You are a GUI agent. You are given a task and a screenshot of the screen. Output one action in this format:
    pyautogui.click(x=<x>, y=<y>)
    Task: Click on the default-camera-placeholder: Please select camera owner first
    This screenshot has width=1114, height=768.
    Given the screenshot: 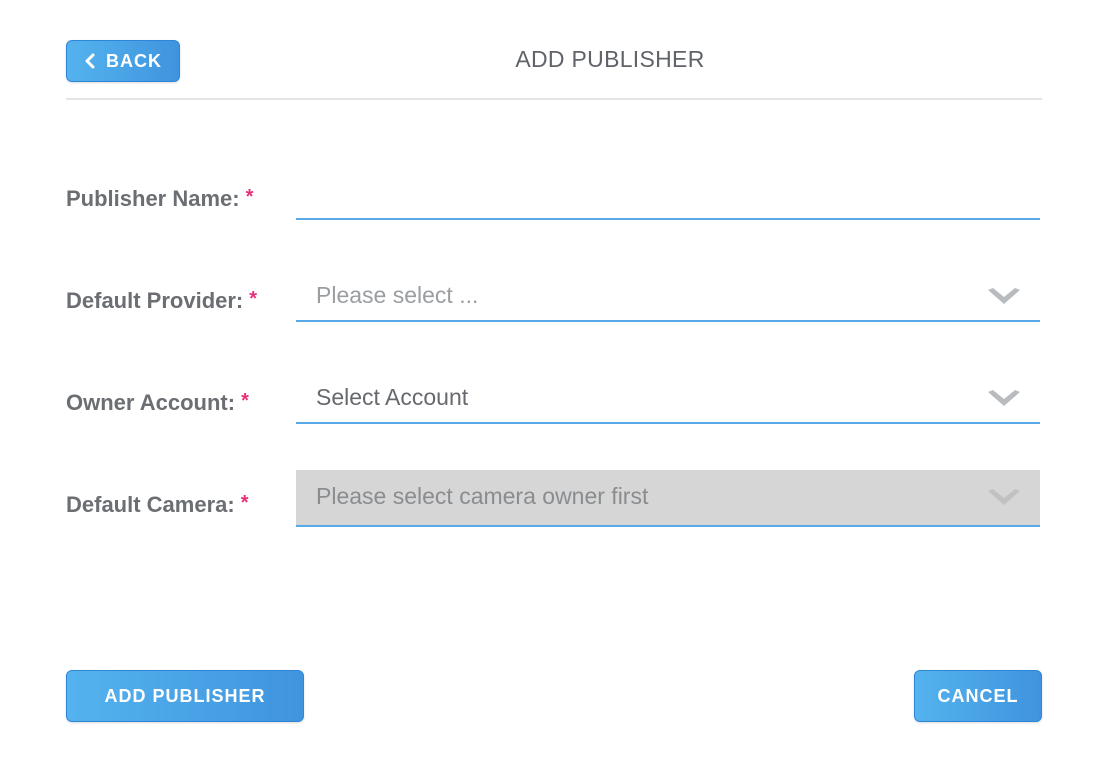 What is the action you would take?
    pyautogui.click(x=482, y=496)
    